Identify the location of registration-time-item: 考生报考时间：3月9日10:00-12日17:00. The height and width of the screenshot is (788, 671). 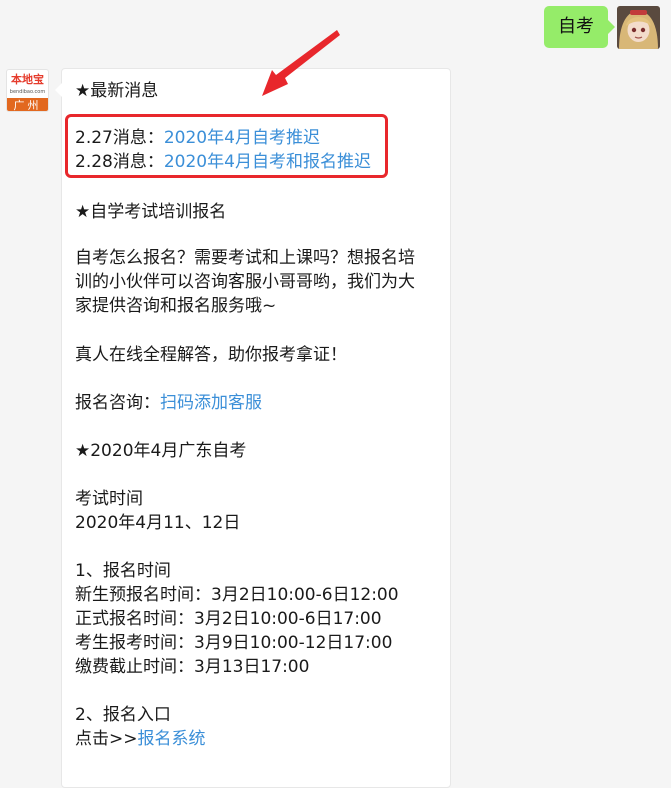
(234, 643).